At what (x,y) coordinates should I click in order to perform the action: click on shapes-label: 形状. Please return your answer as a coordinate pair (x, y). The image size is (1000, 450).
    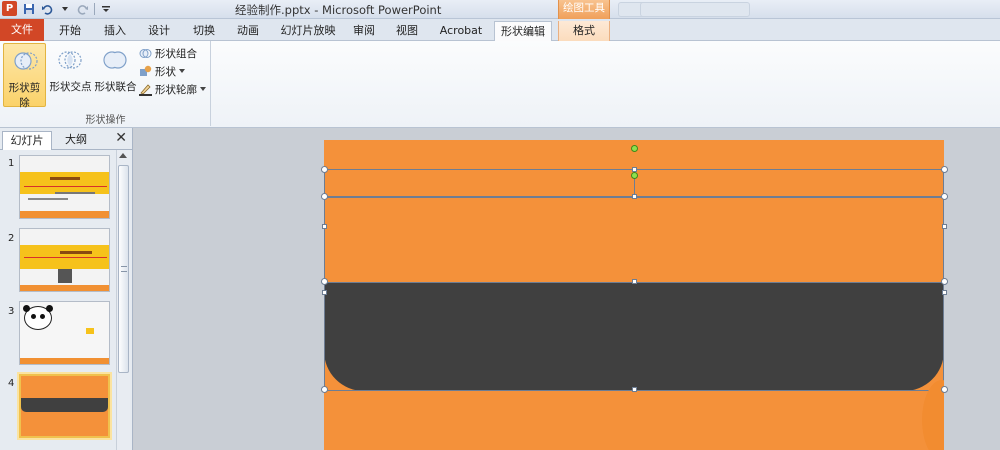
    Looking at the image, I should click on (165, 71).